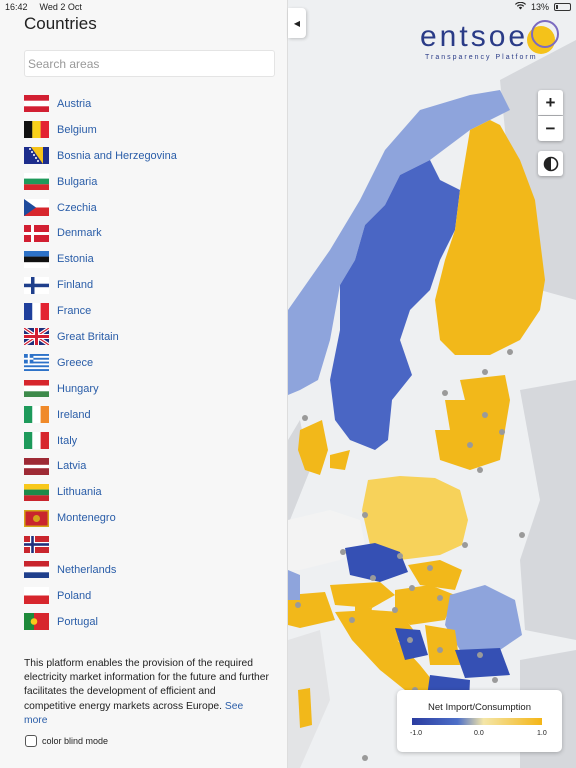 The image size is (576, 768). I want to click on country-item-greece: Greece, so click(154, 363).